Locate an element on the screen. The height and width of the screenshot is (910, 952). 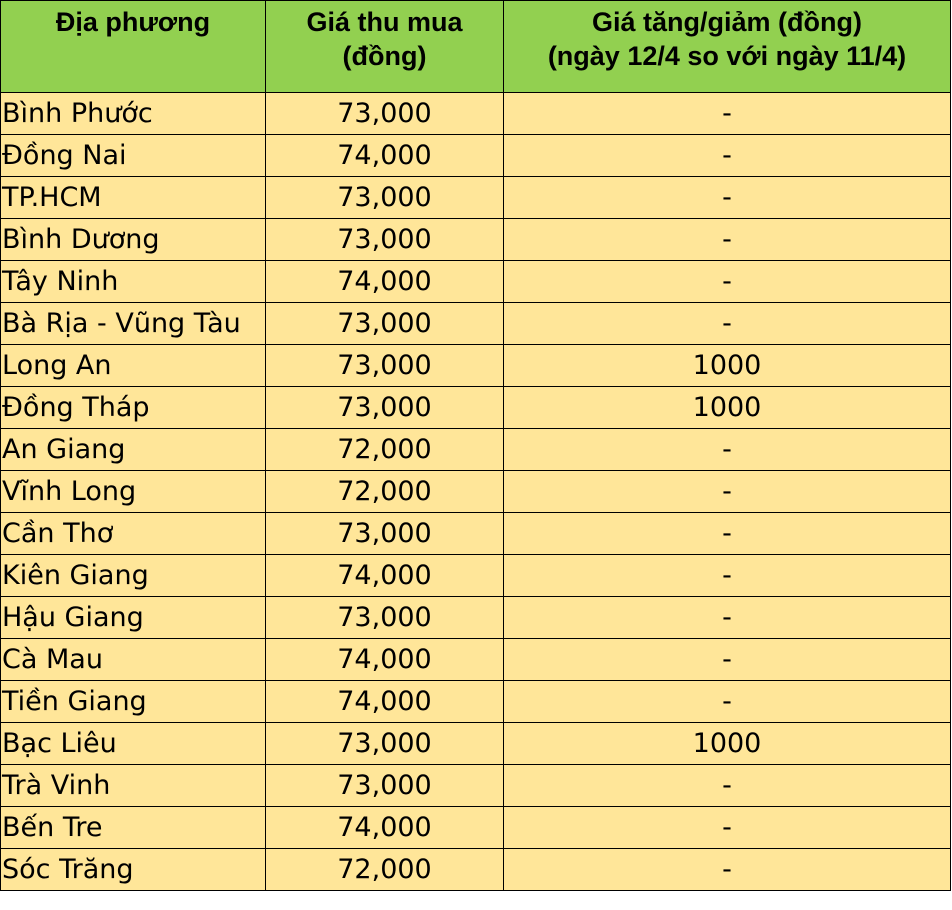
location-cell: Bà Rịa - Vũng Tàu is located at coordinates (133, 323).